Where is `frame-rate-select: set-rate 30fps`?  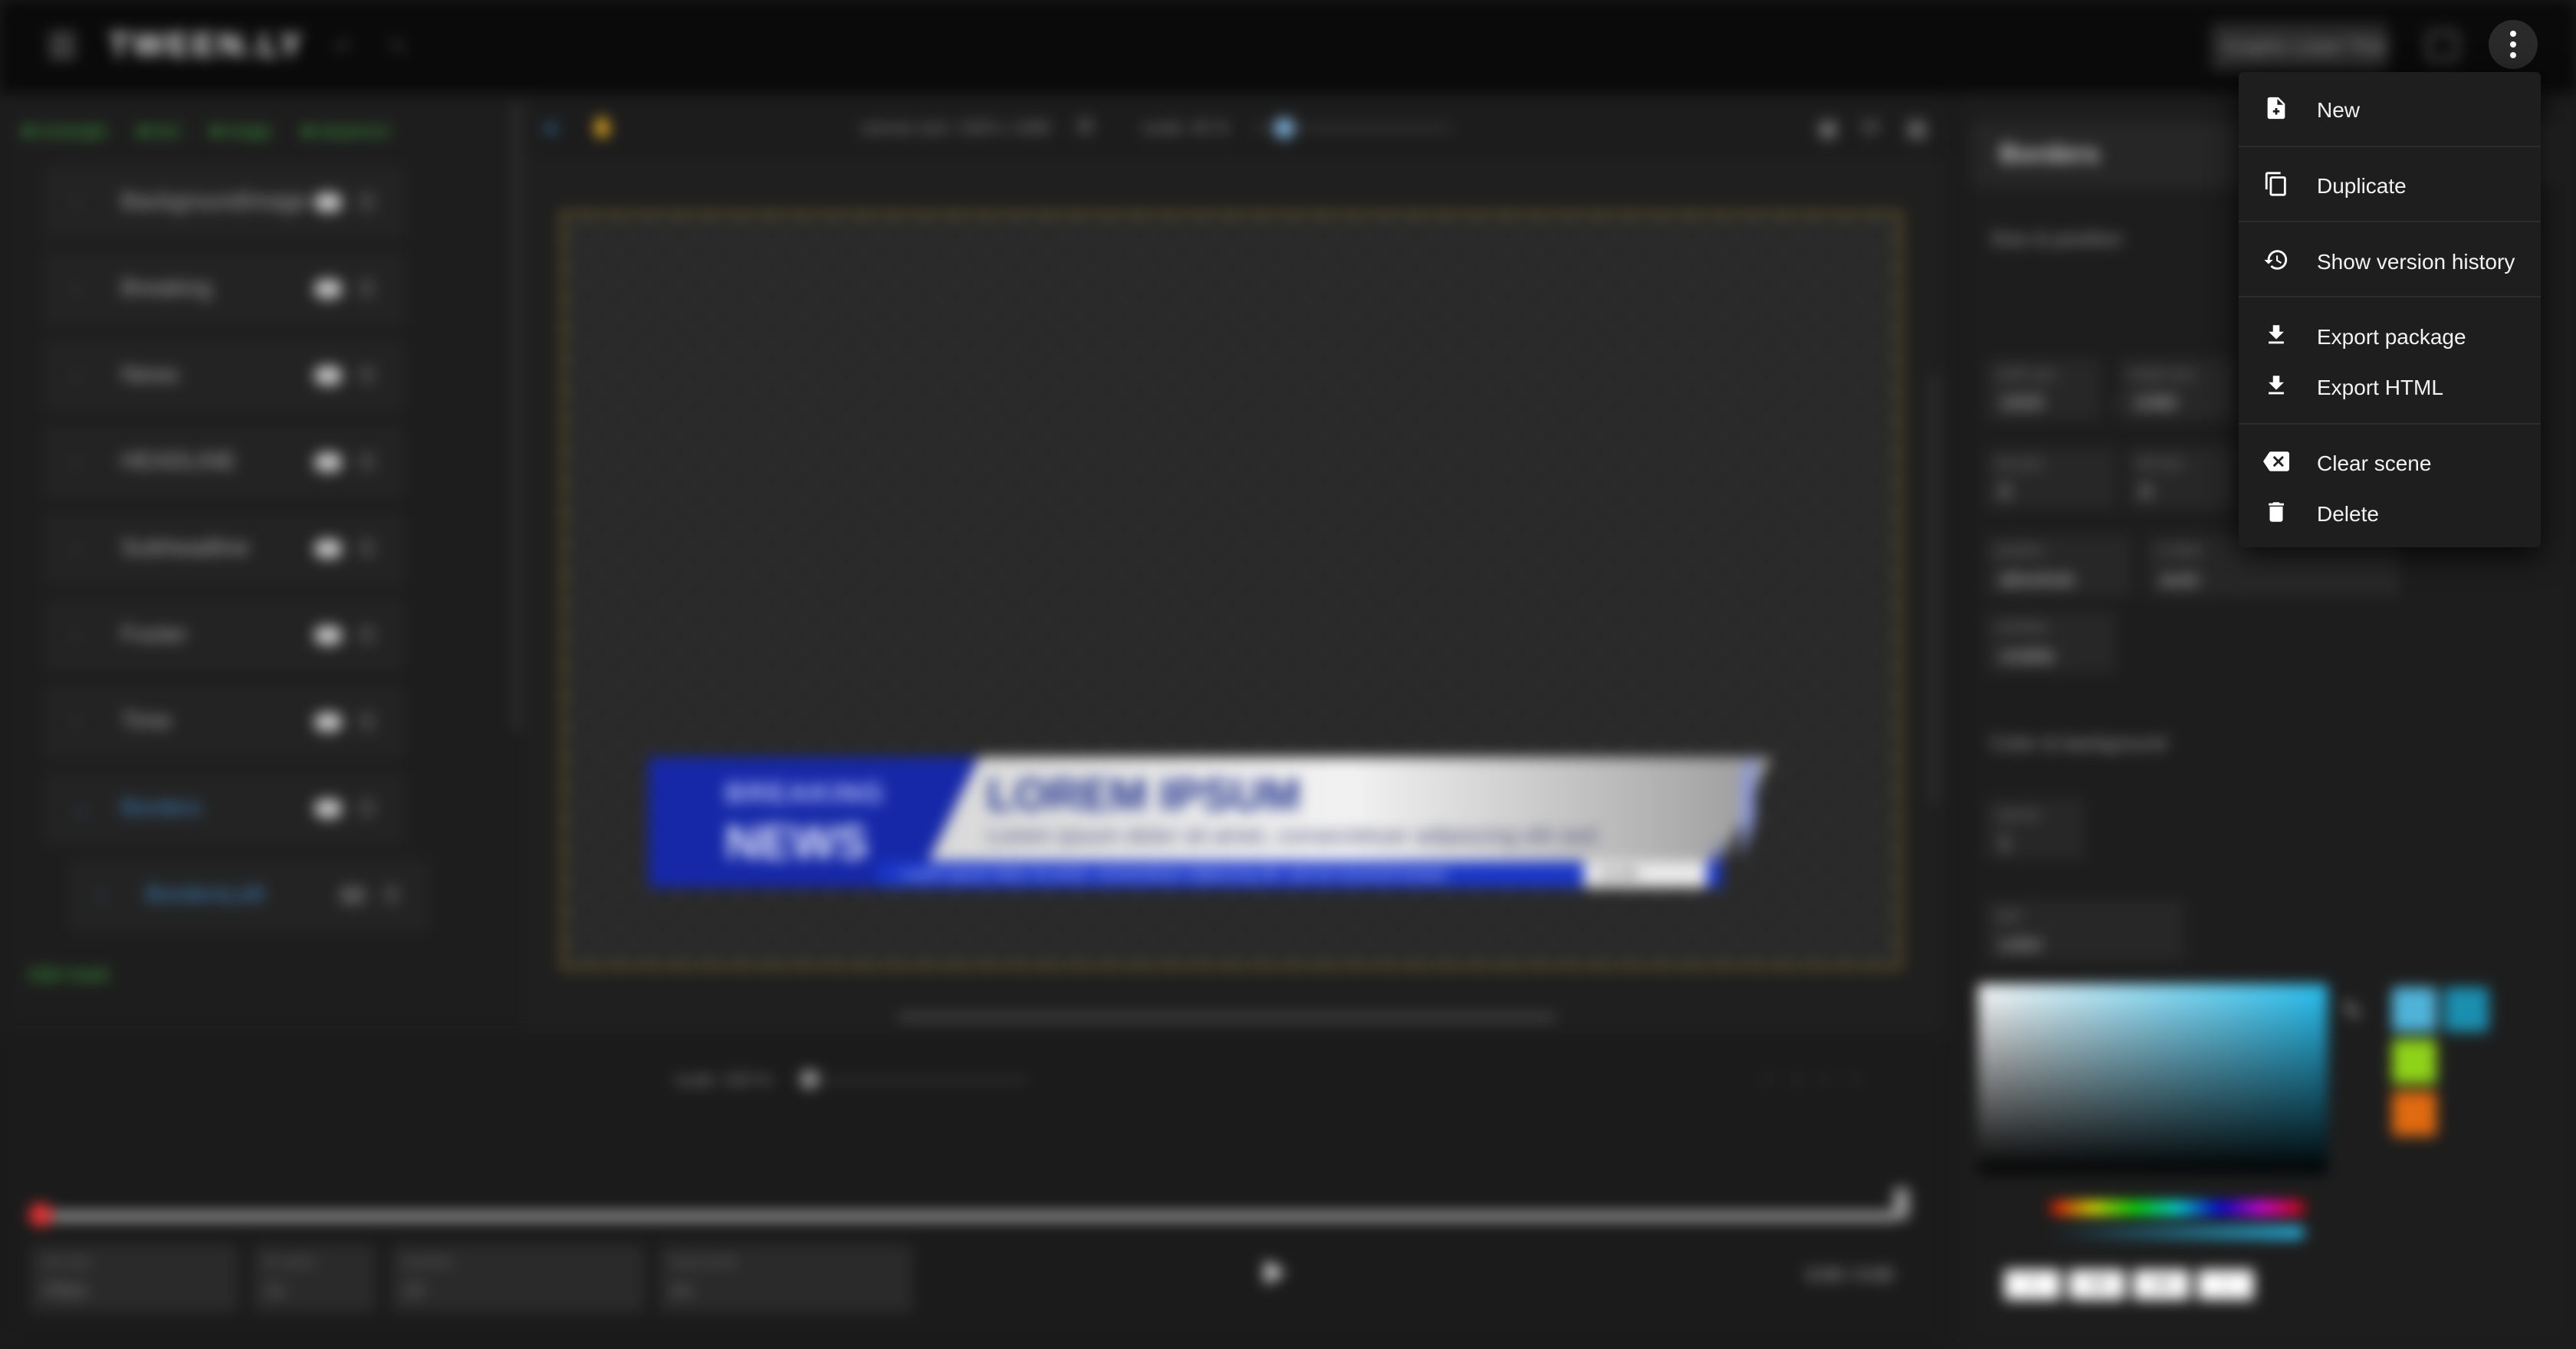 frame-rate-select: set-rate 30fps is located at coordinates (134, 1278).